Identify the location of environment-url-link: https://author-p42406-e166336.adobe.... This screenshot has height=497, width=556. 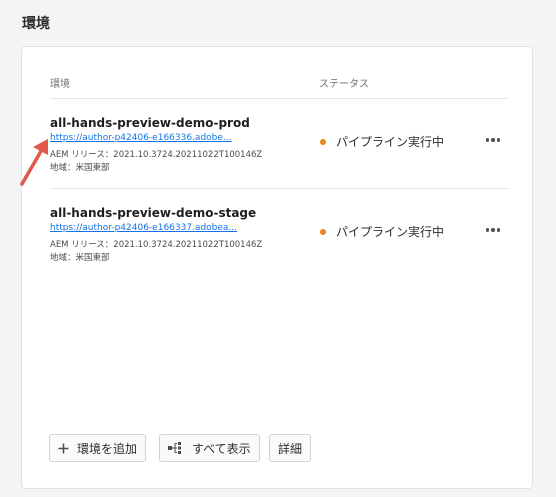
(141, 138).